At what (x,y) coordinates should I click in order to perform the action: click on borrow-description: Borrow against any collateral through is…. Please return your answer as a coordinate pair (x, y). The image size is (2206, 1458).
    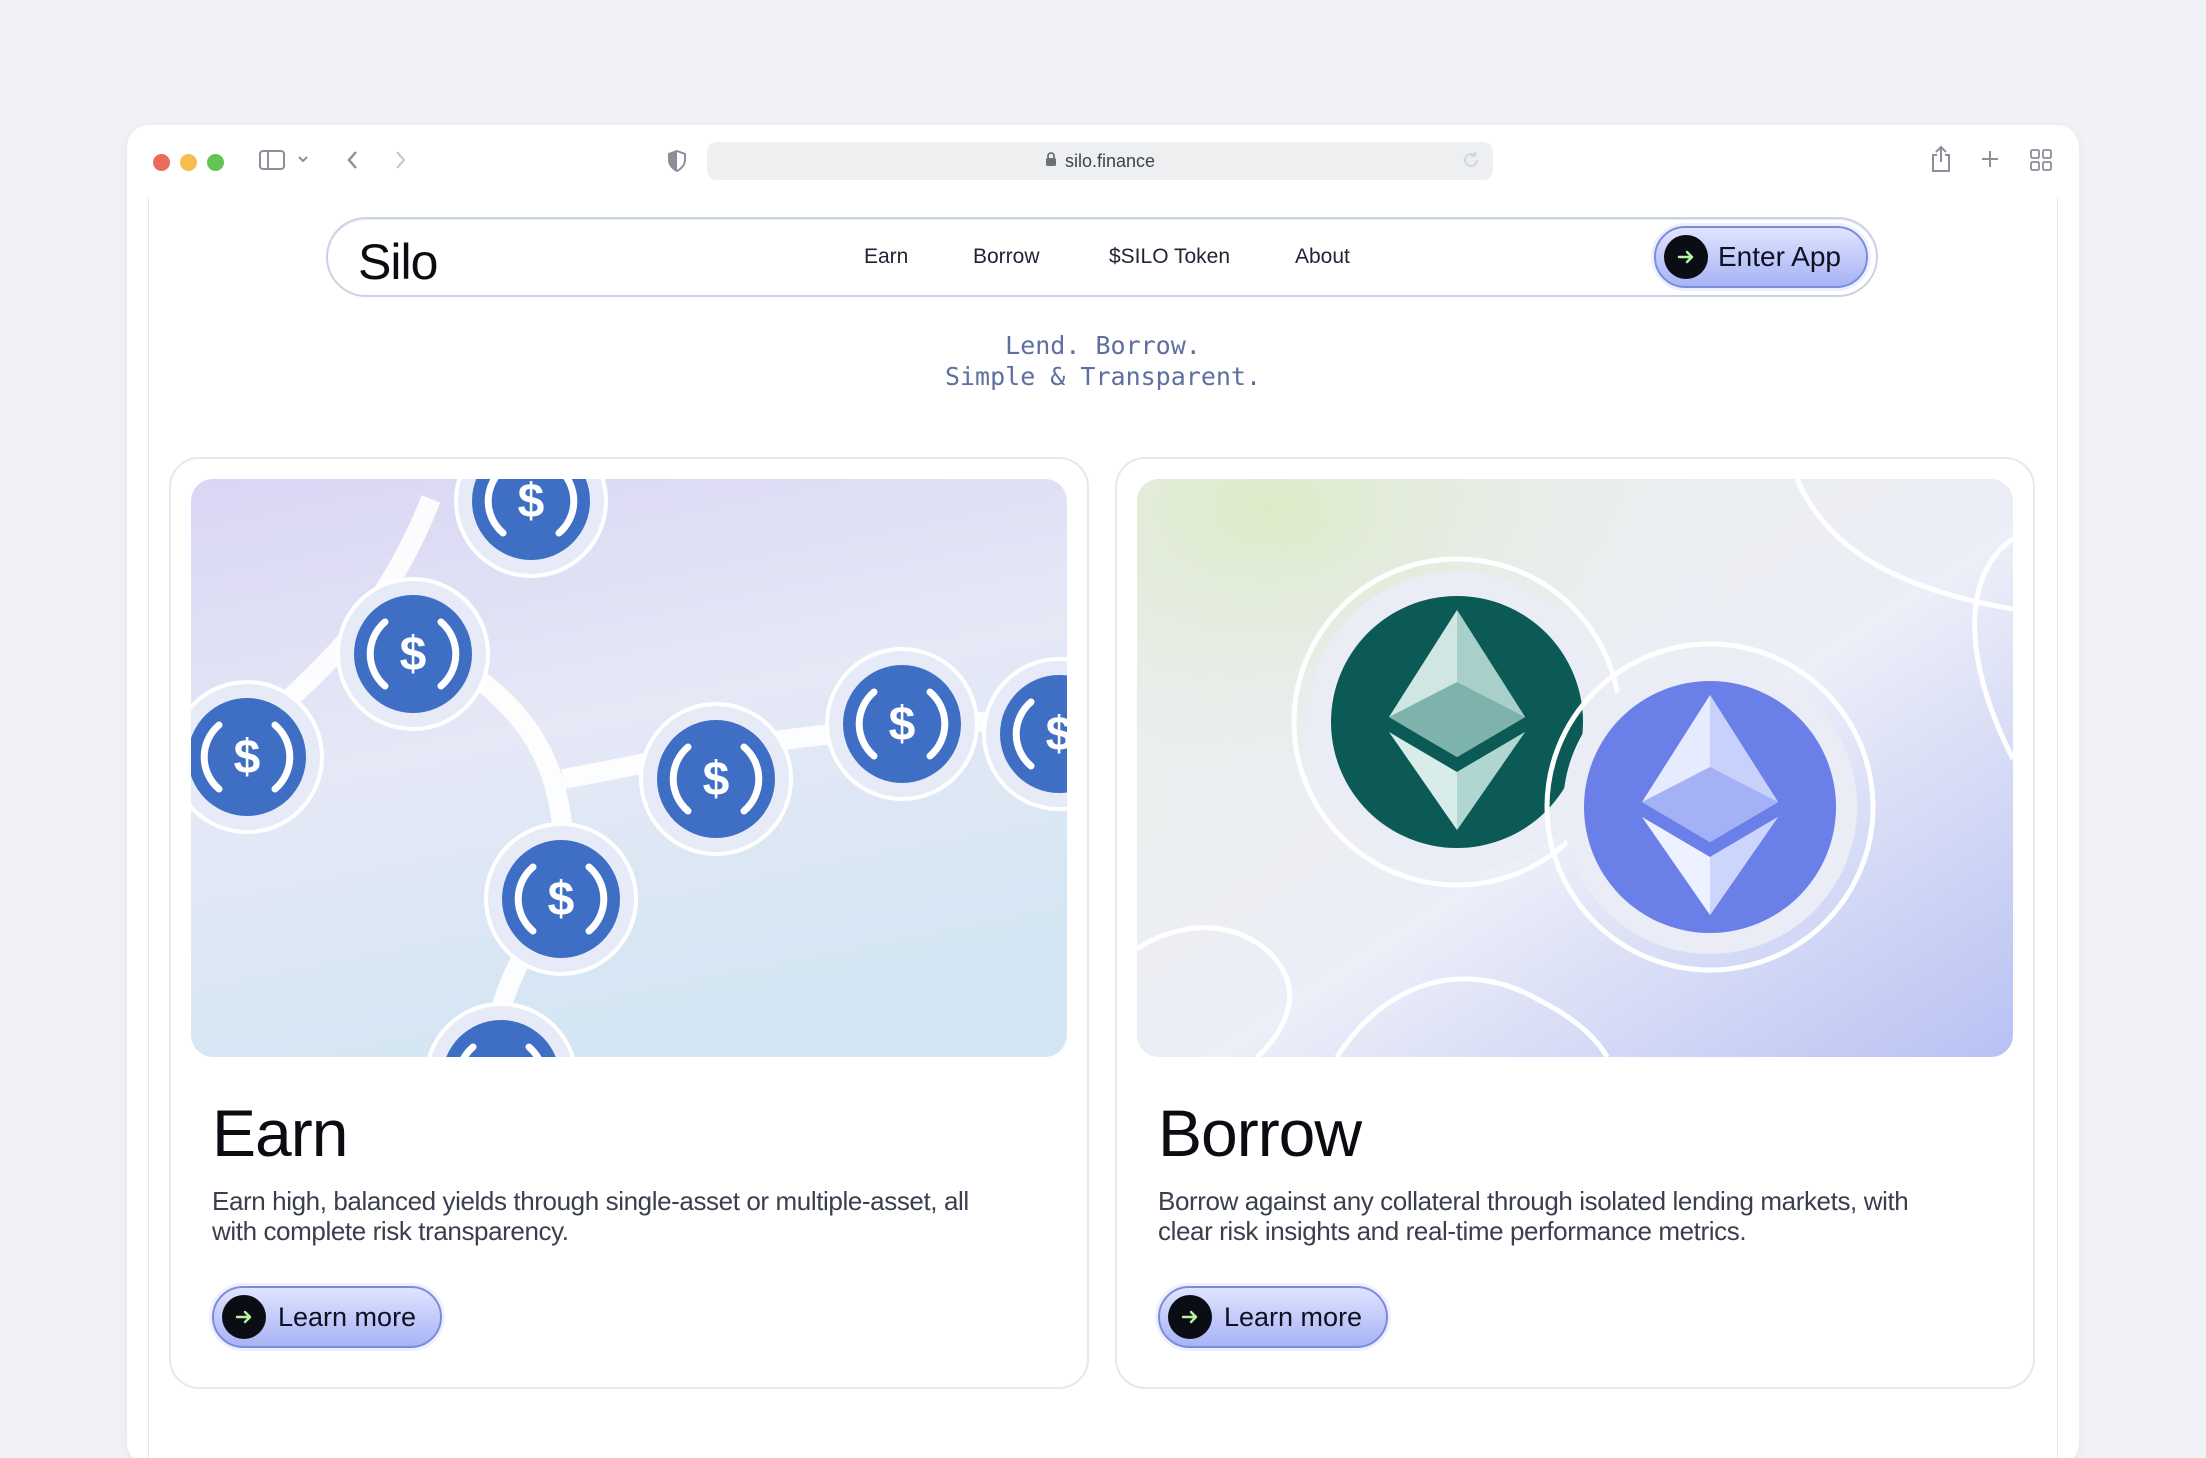
    Looking at the image, I should click on (1533, 1216).